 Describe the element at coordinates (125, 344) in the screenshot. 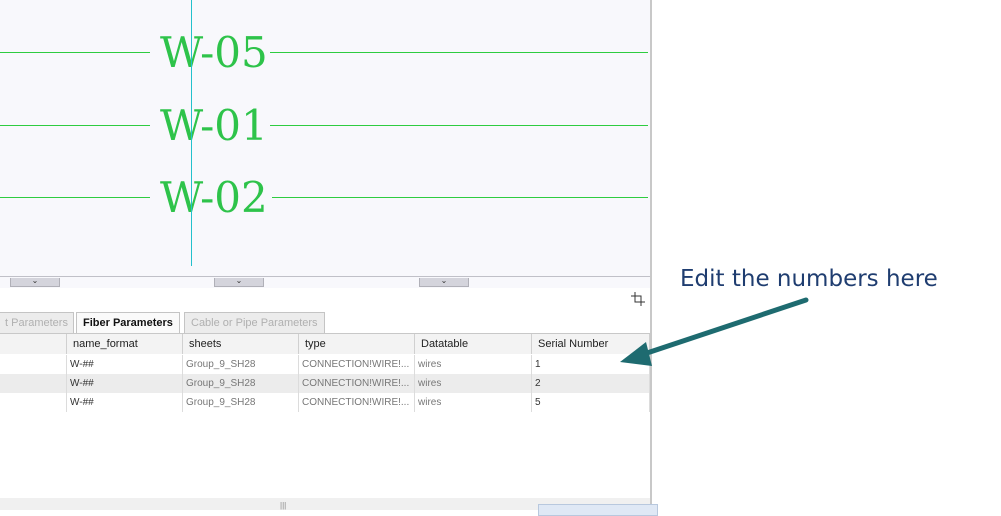

I see `column-header-name-format: name_format` at that location.